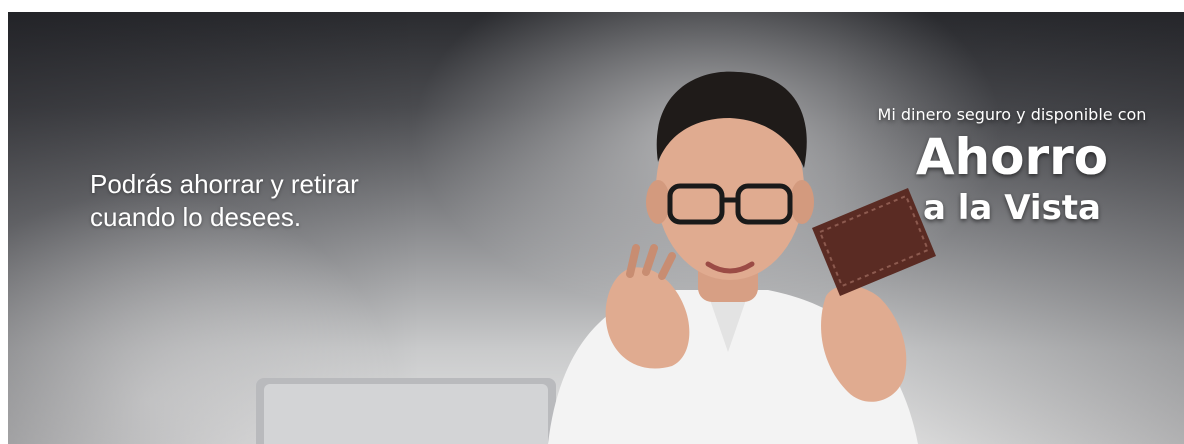 The width and height of the screenshot is (1184, 444). Describe the element at coordinates (1012, 208) in the screenshot. I see `product-name-a-la-vista: a la Vista` at that location.